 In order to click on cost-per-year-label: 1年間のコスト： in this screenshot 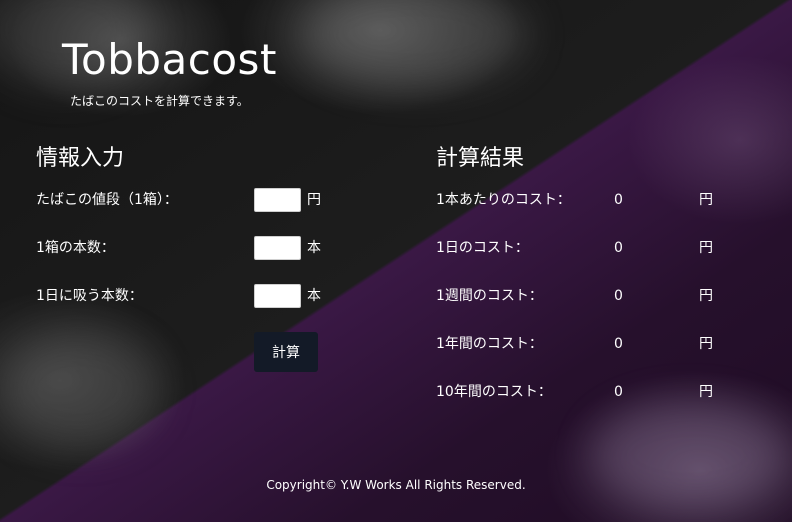, I will do `click(489, 344)`.